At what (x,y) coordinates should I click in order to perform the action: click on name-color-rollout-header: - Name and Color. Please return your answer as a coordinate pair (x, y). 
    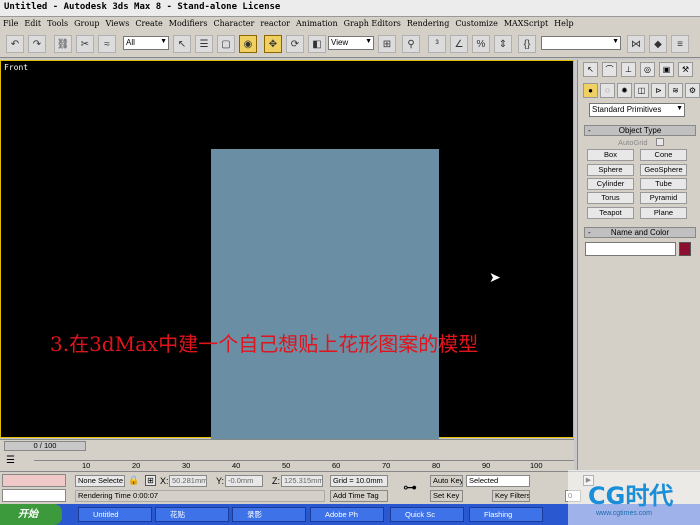
    Looking at the image, I should click on (640, 232).